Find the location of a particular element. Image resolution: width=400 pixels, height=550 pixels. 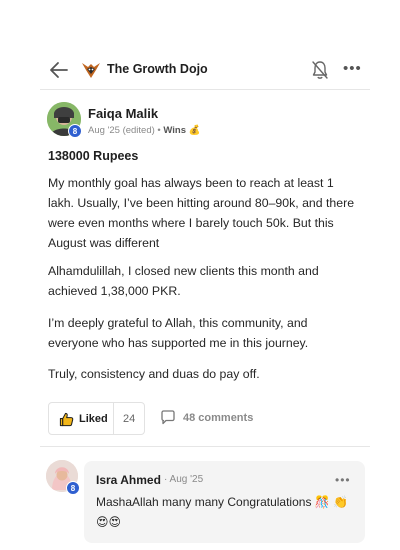

group-name: The Growth Dojo is located at coordinates (157, 69).